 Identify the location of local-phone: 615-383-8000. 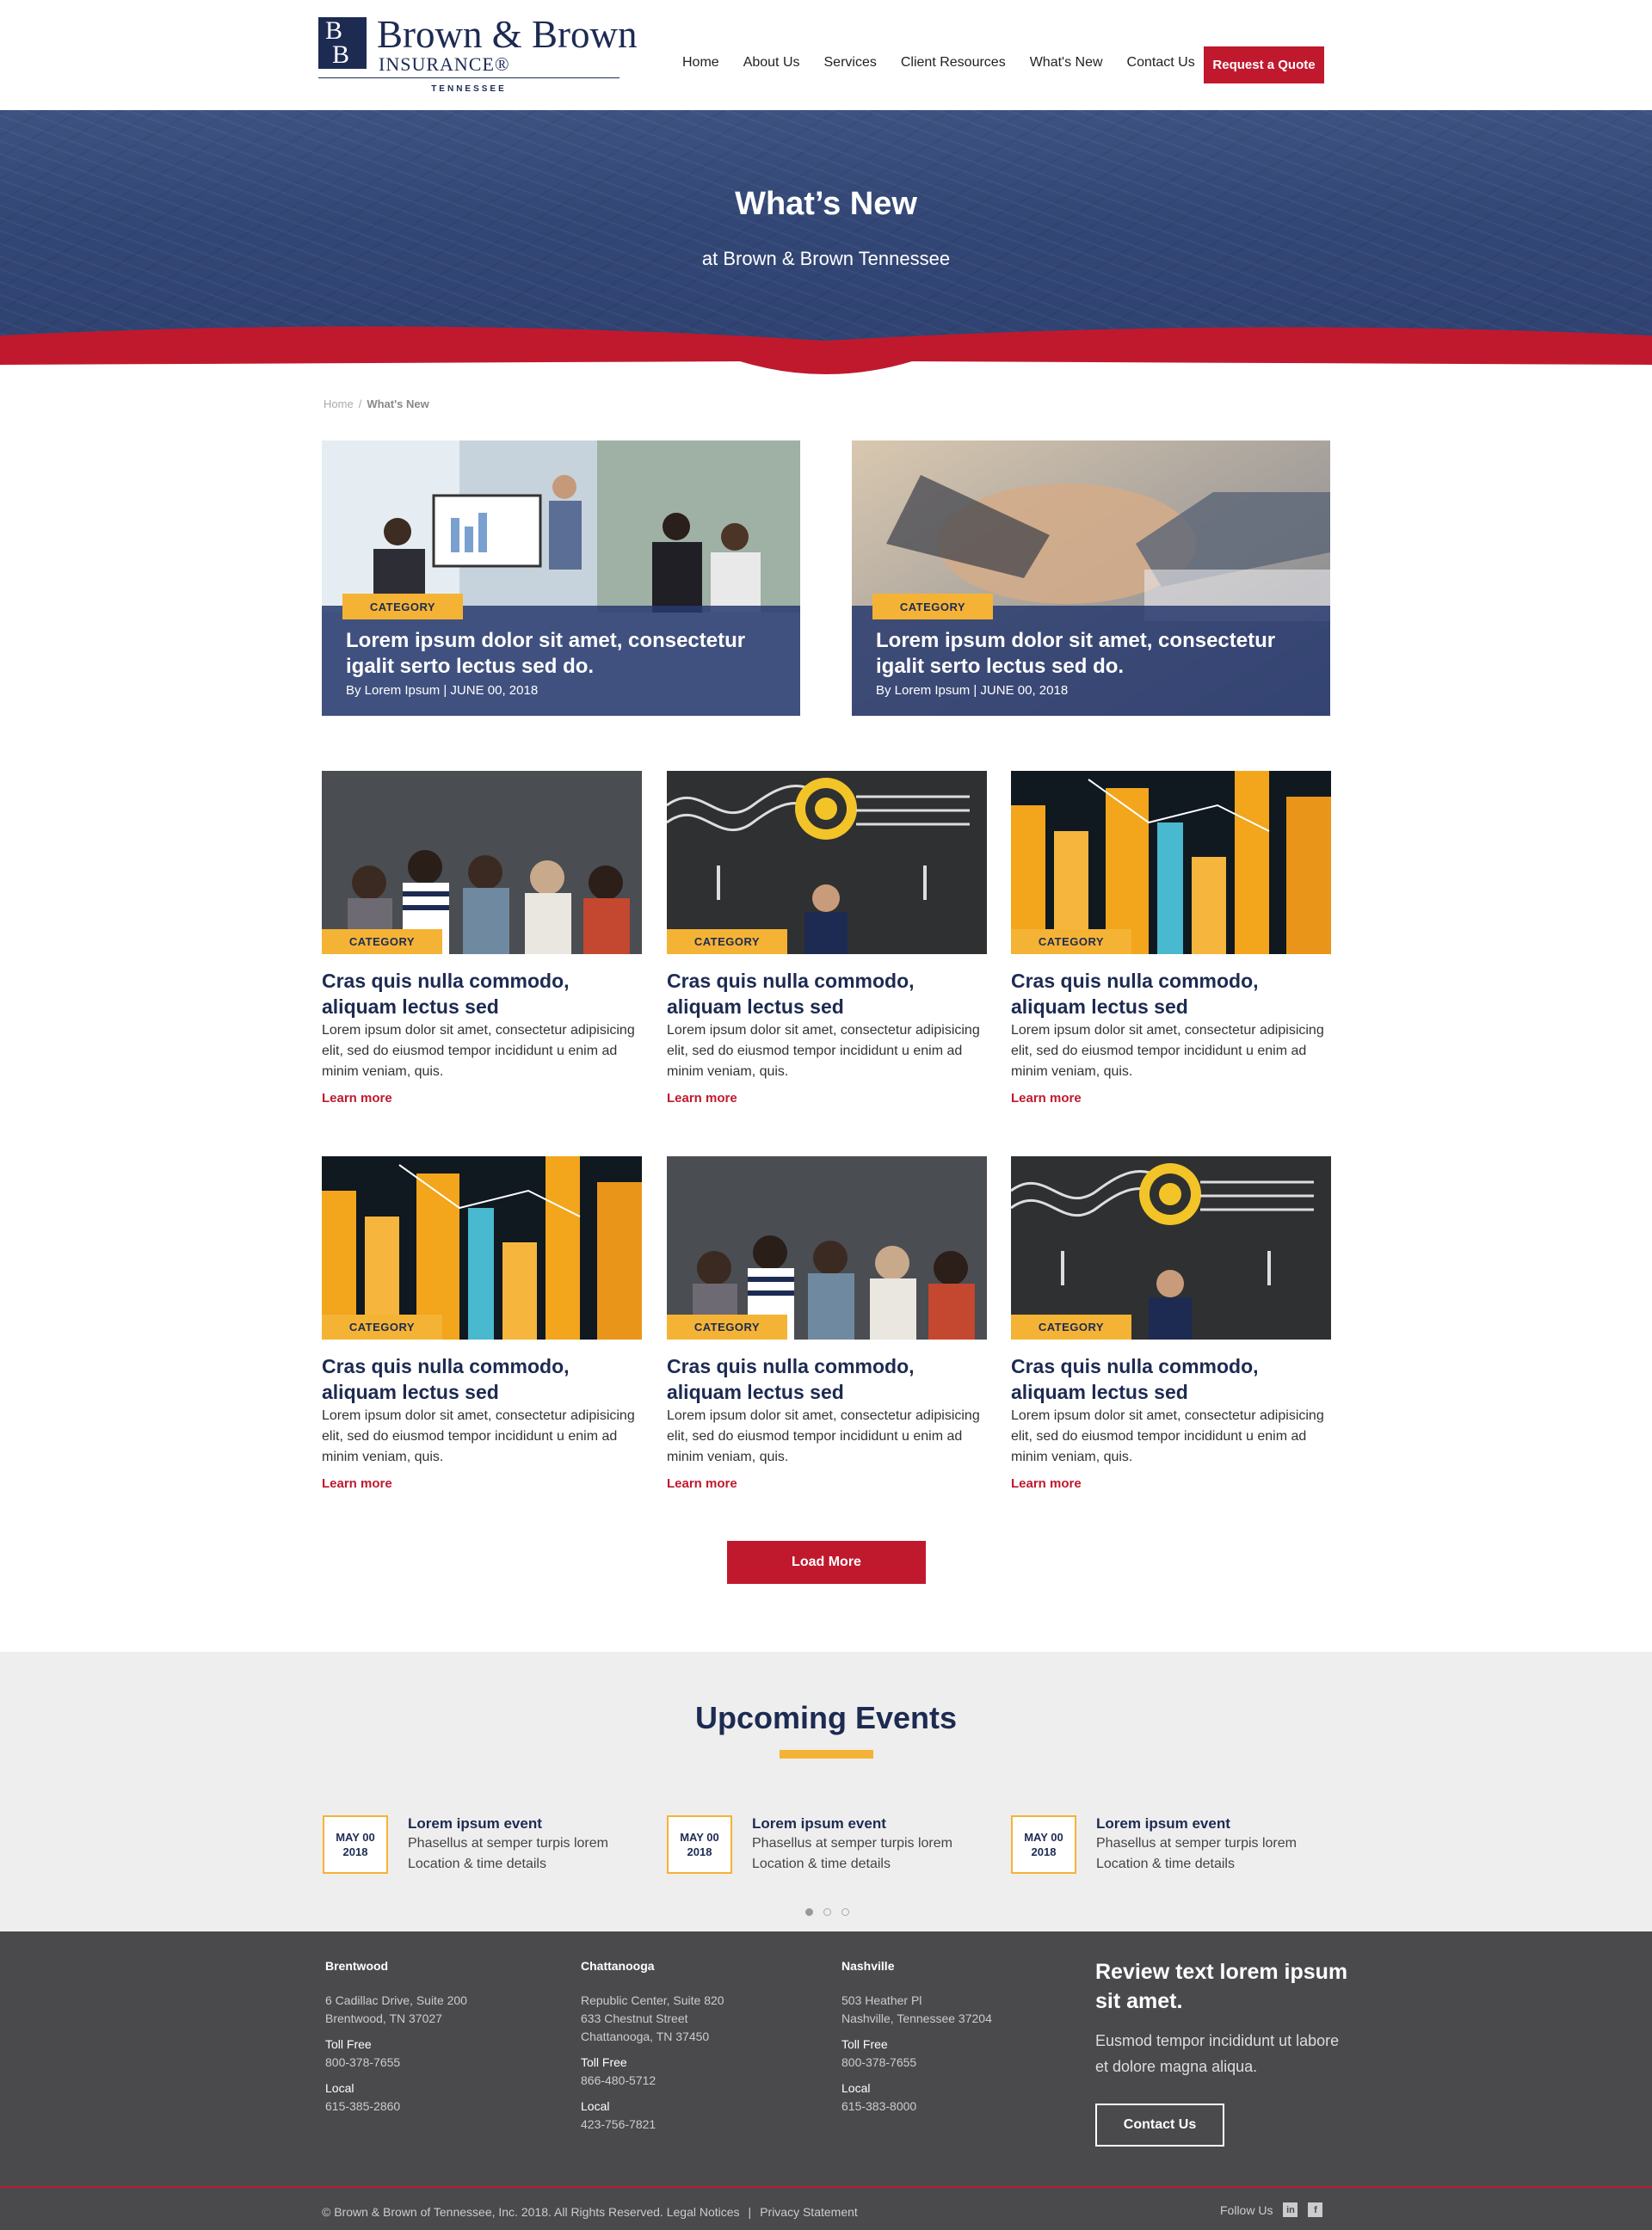
(953, 2107).